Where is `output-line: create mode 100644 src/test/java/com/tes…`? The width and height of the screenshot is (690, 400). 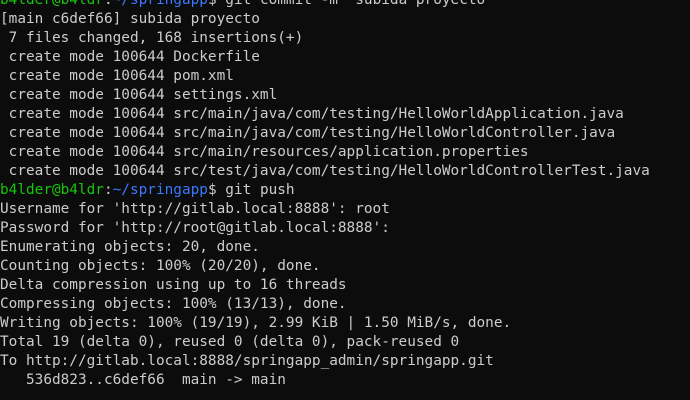 output-line: create mode 100644 src/test/java/com/tes… is located at coordinates (325, 171).